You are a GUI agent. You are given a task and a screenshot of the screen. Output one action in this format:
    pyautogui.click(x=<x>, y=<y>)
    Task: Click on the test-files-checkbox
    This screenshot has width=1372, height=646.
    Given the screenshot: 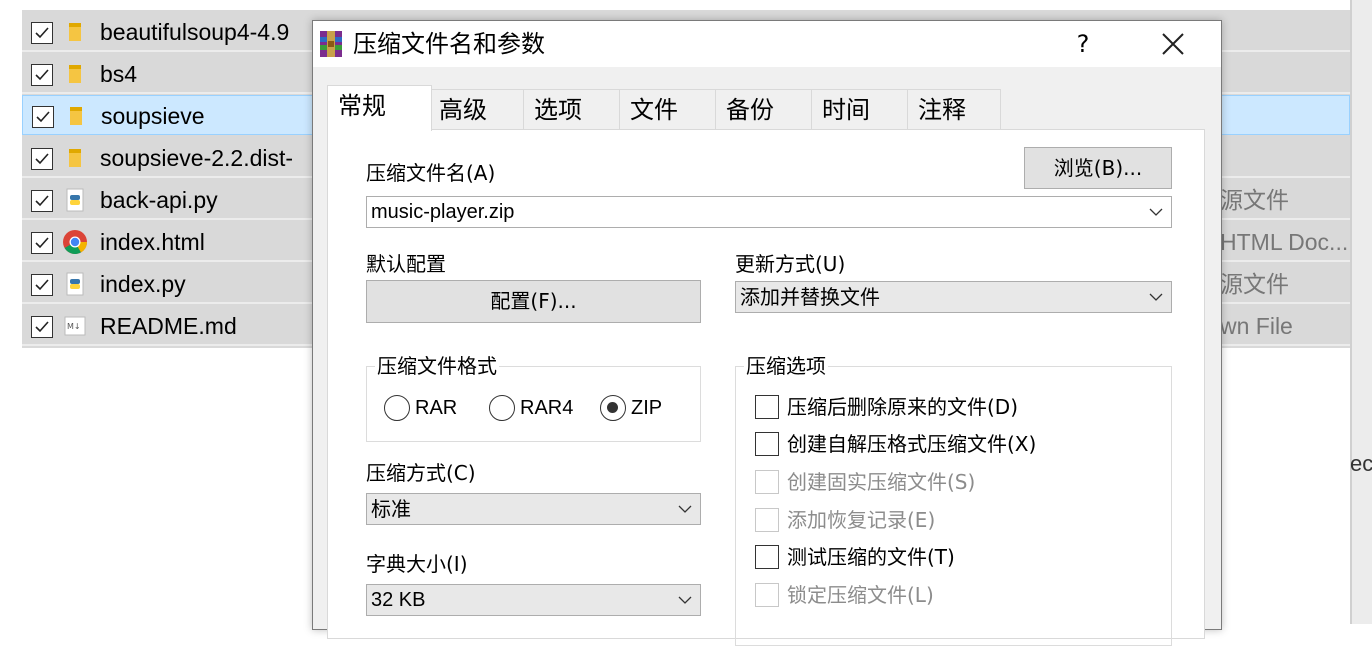 What is the action you would take?
    pyautogui.click(x=767, y=557)
    